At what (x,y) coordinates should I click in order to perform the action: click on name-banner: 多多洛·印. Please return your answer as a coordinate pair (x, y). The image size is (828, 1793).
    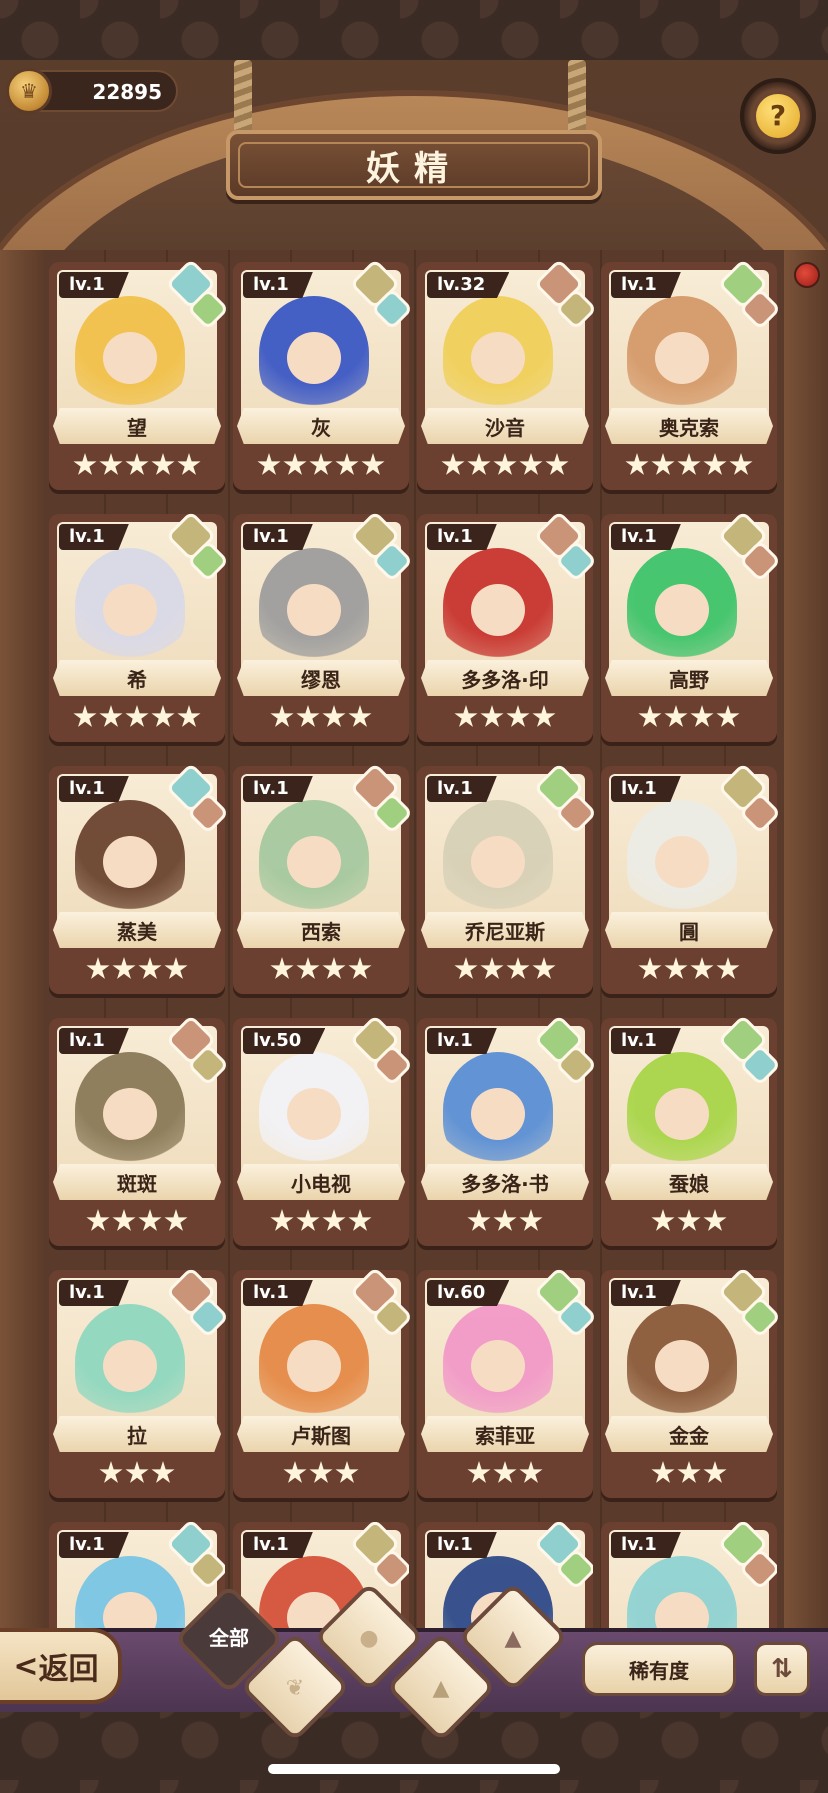
    Looking at the image, I should click on (505, 678).